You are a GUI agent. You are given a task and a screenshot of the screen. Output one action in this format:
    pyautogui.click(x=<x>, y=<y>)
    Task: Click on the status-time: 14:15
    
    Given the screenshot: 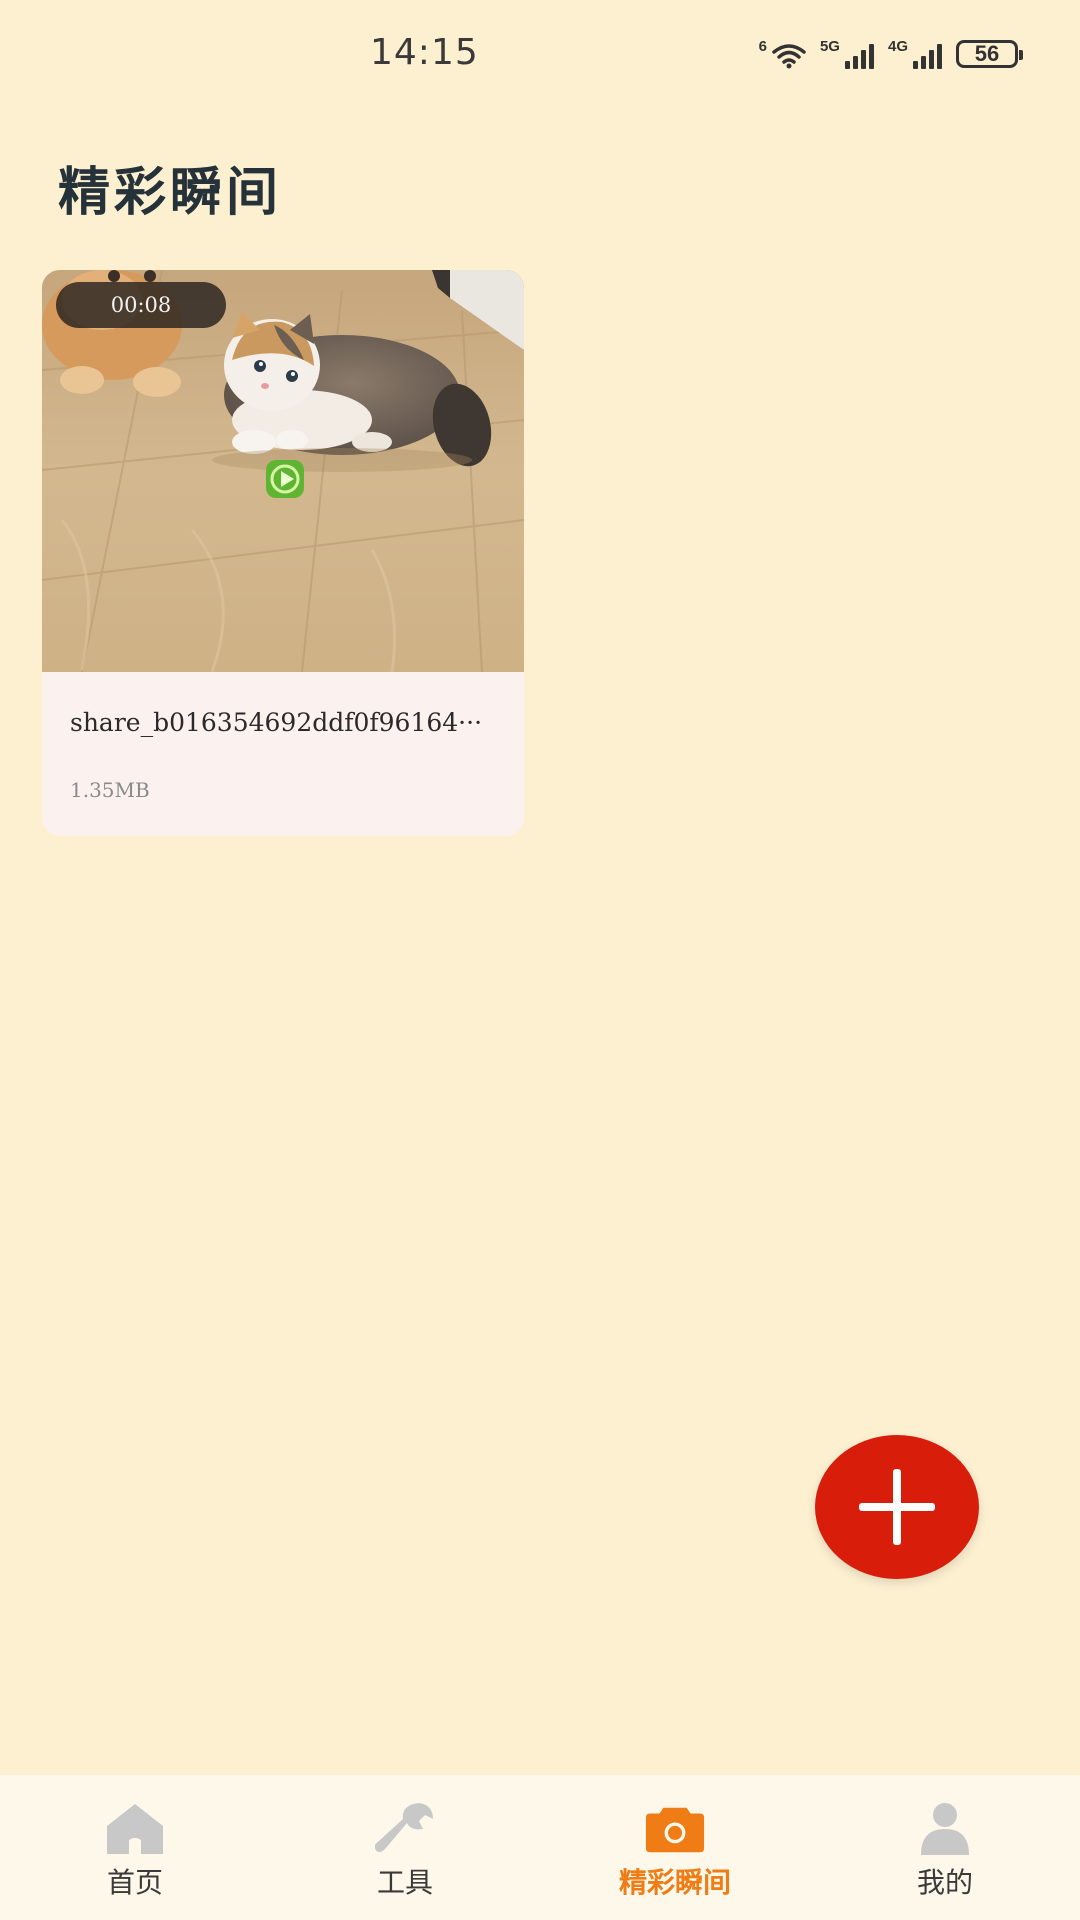 What is the action you would take?
    pyautogui.click(x=424, y=52)
    